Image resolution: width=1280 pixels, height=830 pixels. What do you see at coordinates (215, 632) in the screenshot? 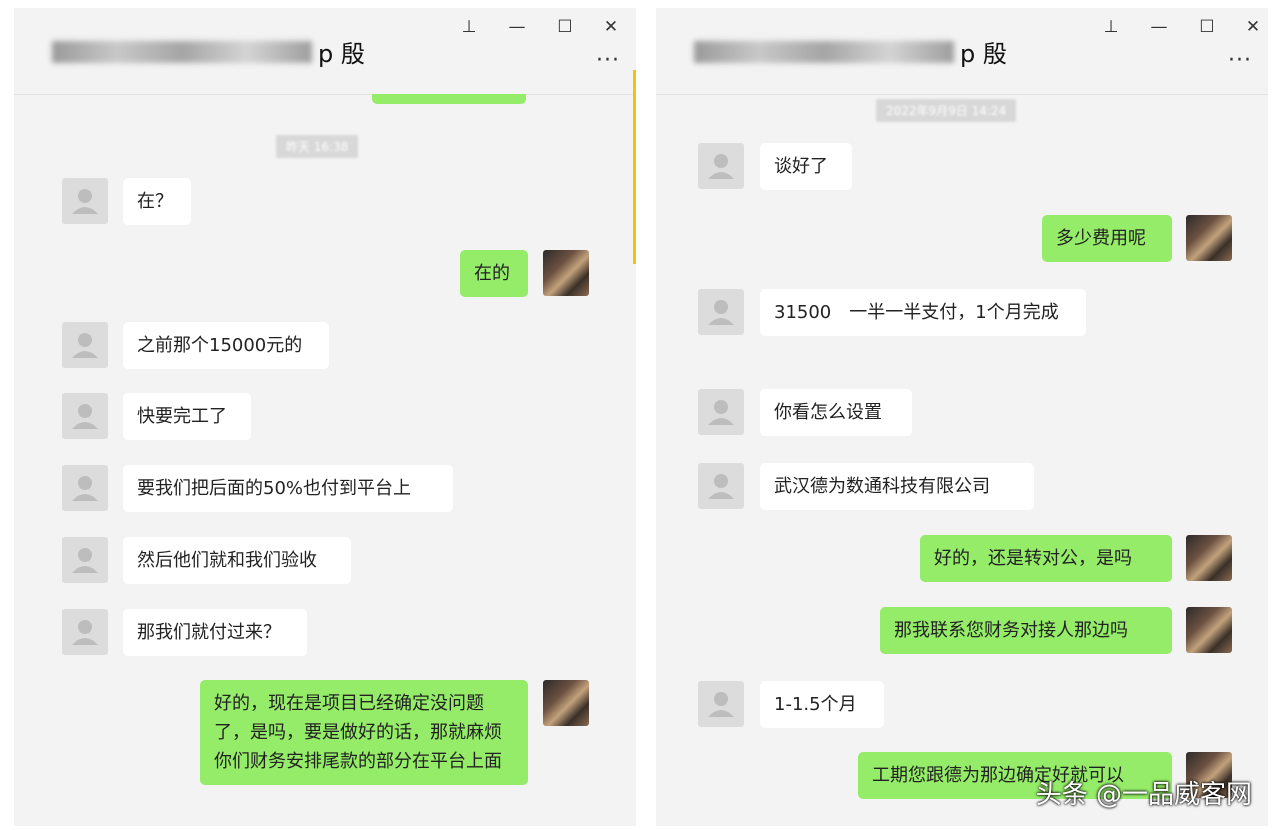
I see `message-bubble: 那我们就付过来？` at bounding box center [215, 632].